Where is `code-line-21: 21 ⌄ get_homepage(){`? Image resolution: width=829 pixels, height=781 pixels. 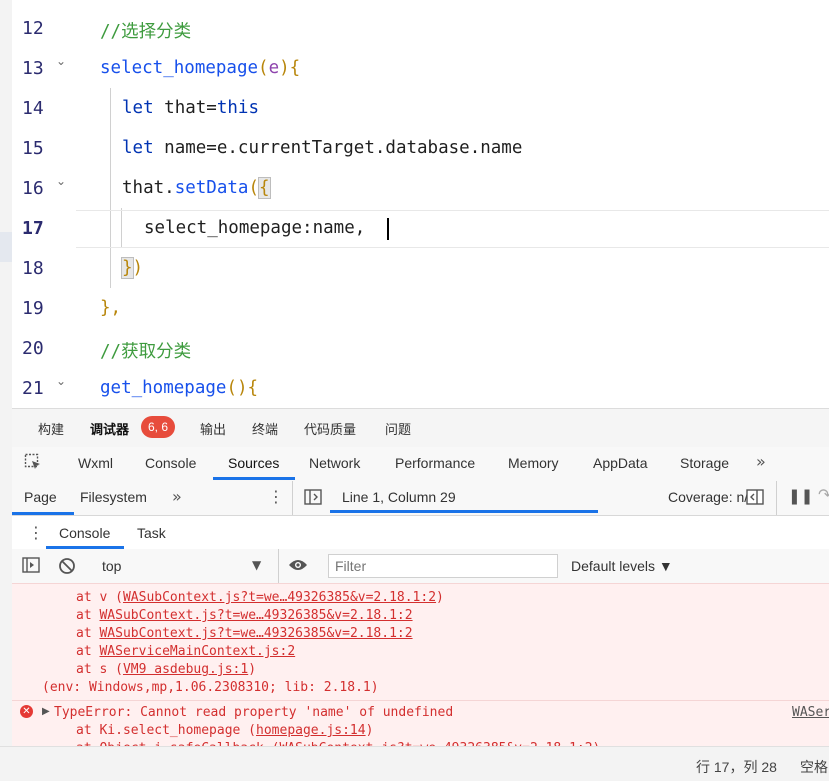
code-line-21: 21 ⌄ get_homepage(){ is located at coordinates (420, 388).